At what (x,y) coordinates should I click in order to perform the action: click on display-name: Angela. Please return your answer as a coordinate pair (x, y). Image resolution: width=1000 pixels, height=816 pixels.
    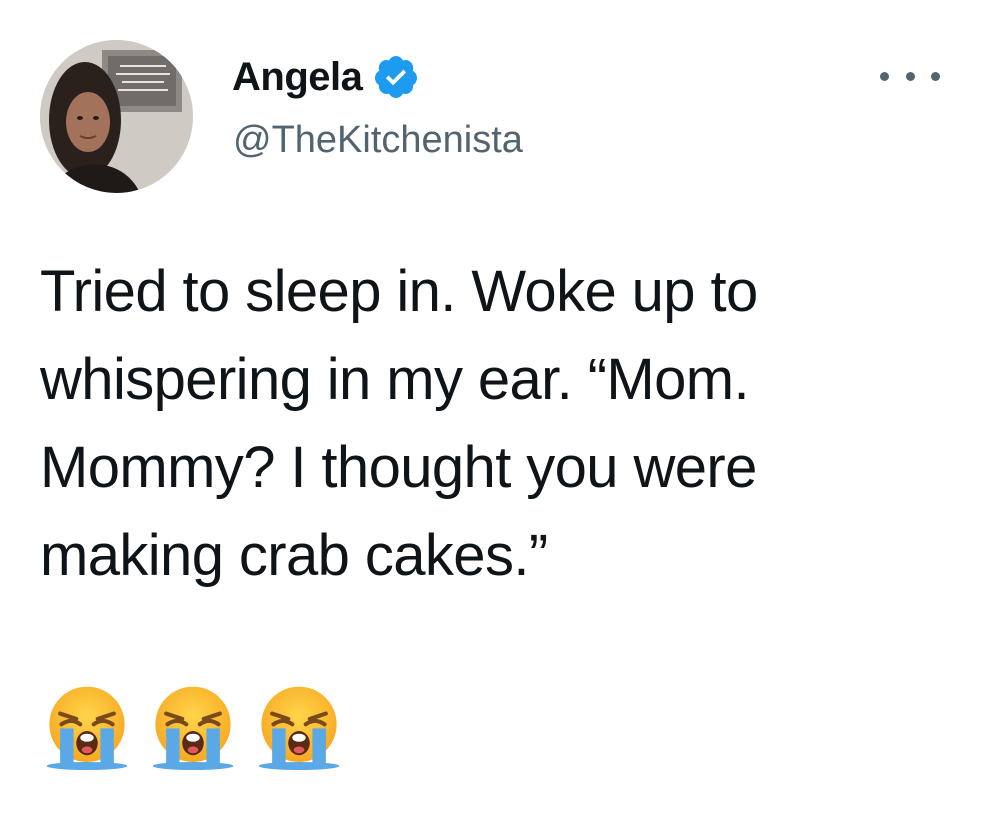
    Looking at the image, I should click on (297, 77).